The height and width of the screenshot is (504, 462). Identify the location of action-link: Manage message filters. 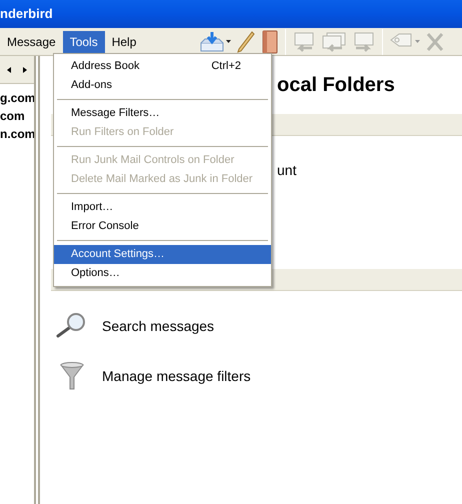
(176, 376).